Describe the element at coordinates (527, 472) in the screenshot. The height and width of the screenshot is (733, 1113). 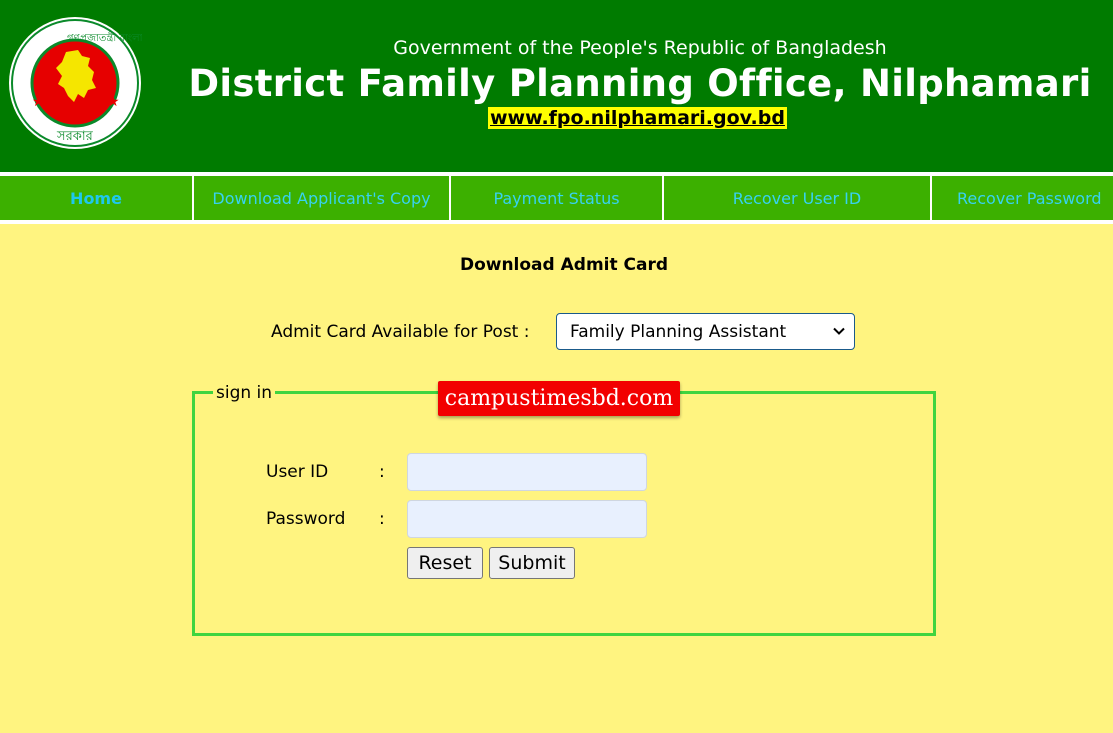
I see `user-id-input` at that location.